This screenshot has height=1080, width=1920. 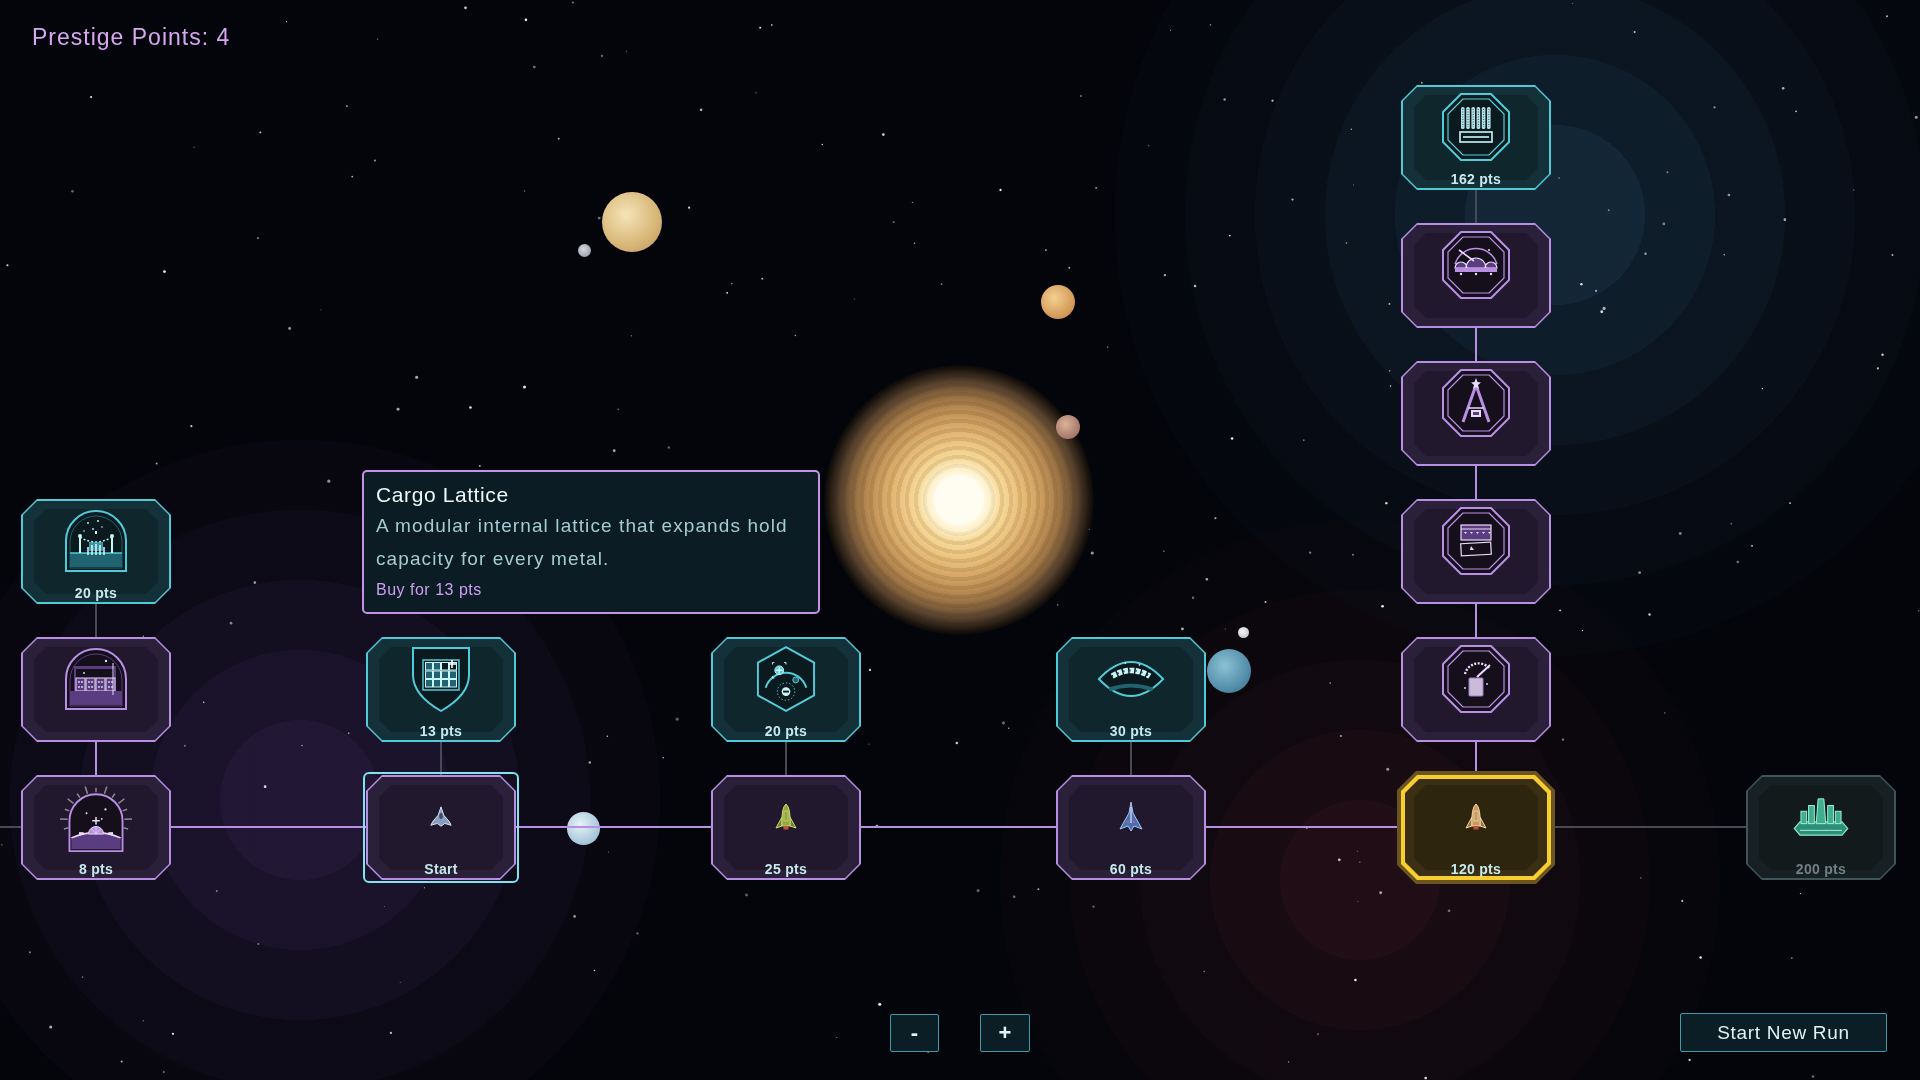 I want to click on start-new-run-button: Start New Run, so click(x=1783, y=1032).